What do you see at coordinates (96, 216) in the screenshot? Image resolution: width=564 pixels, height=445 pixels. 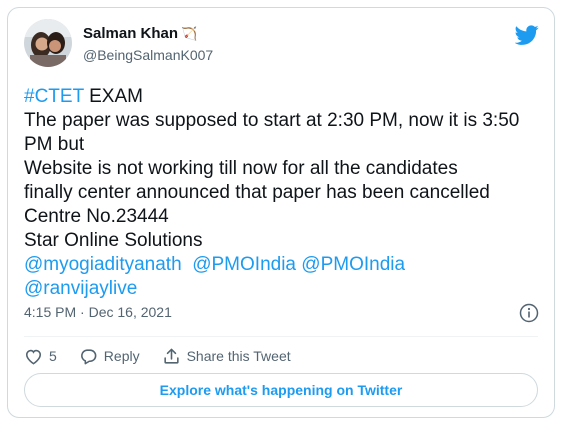 I see `tweet-line-6: Centre No.23444` at bounding box center [96, 216].